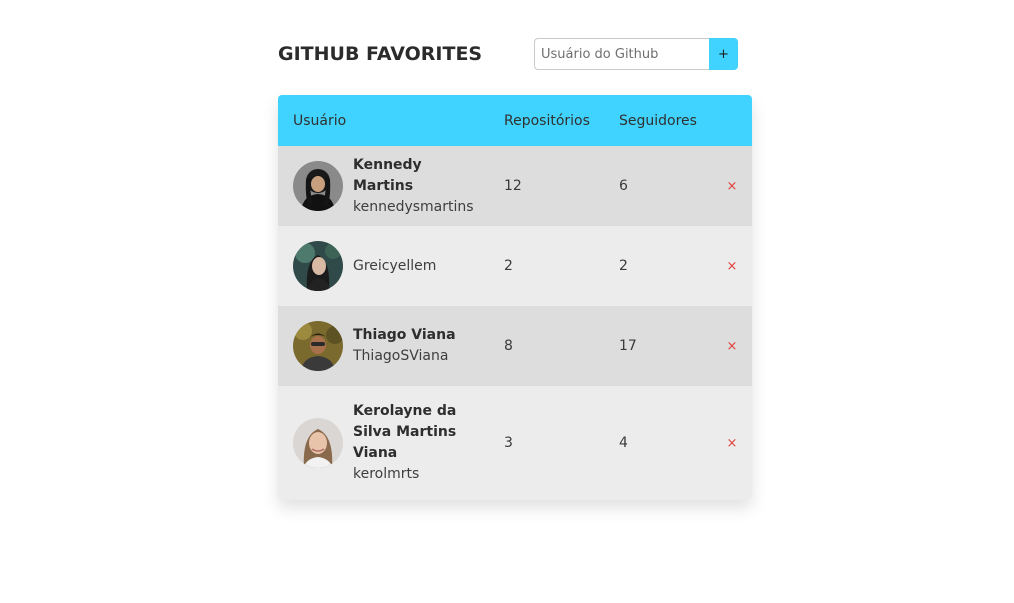 The width and height of the screenshot is (1014, 603). Describe the element at coordinates (380, 54) in the screenshot. I see `page-title: GITHUB FAVORITES` at that location.